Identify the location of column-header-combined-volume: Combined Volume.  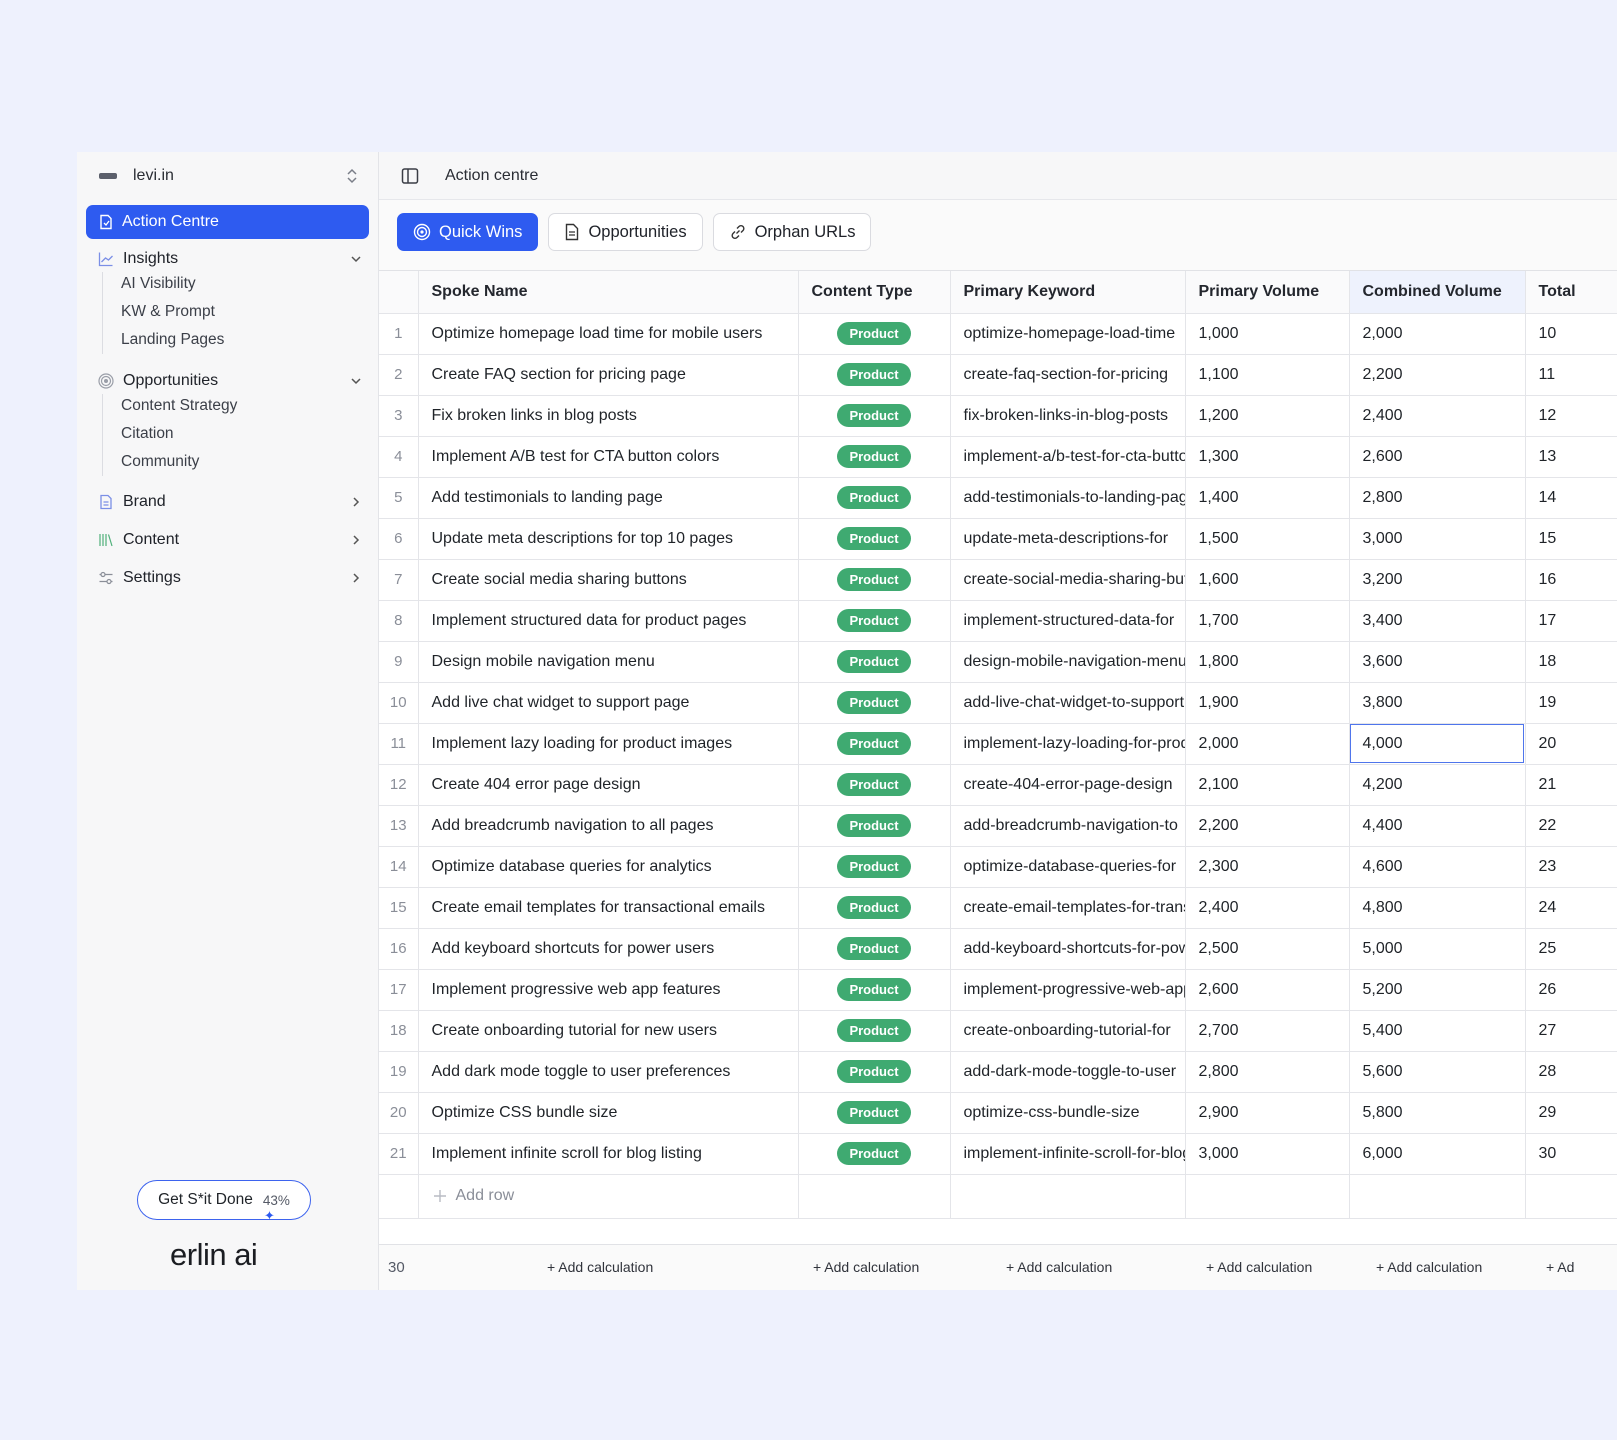
(1437, 292).